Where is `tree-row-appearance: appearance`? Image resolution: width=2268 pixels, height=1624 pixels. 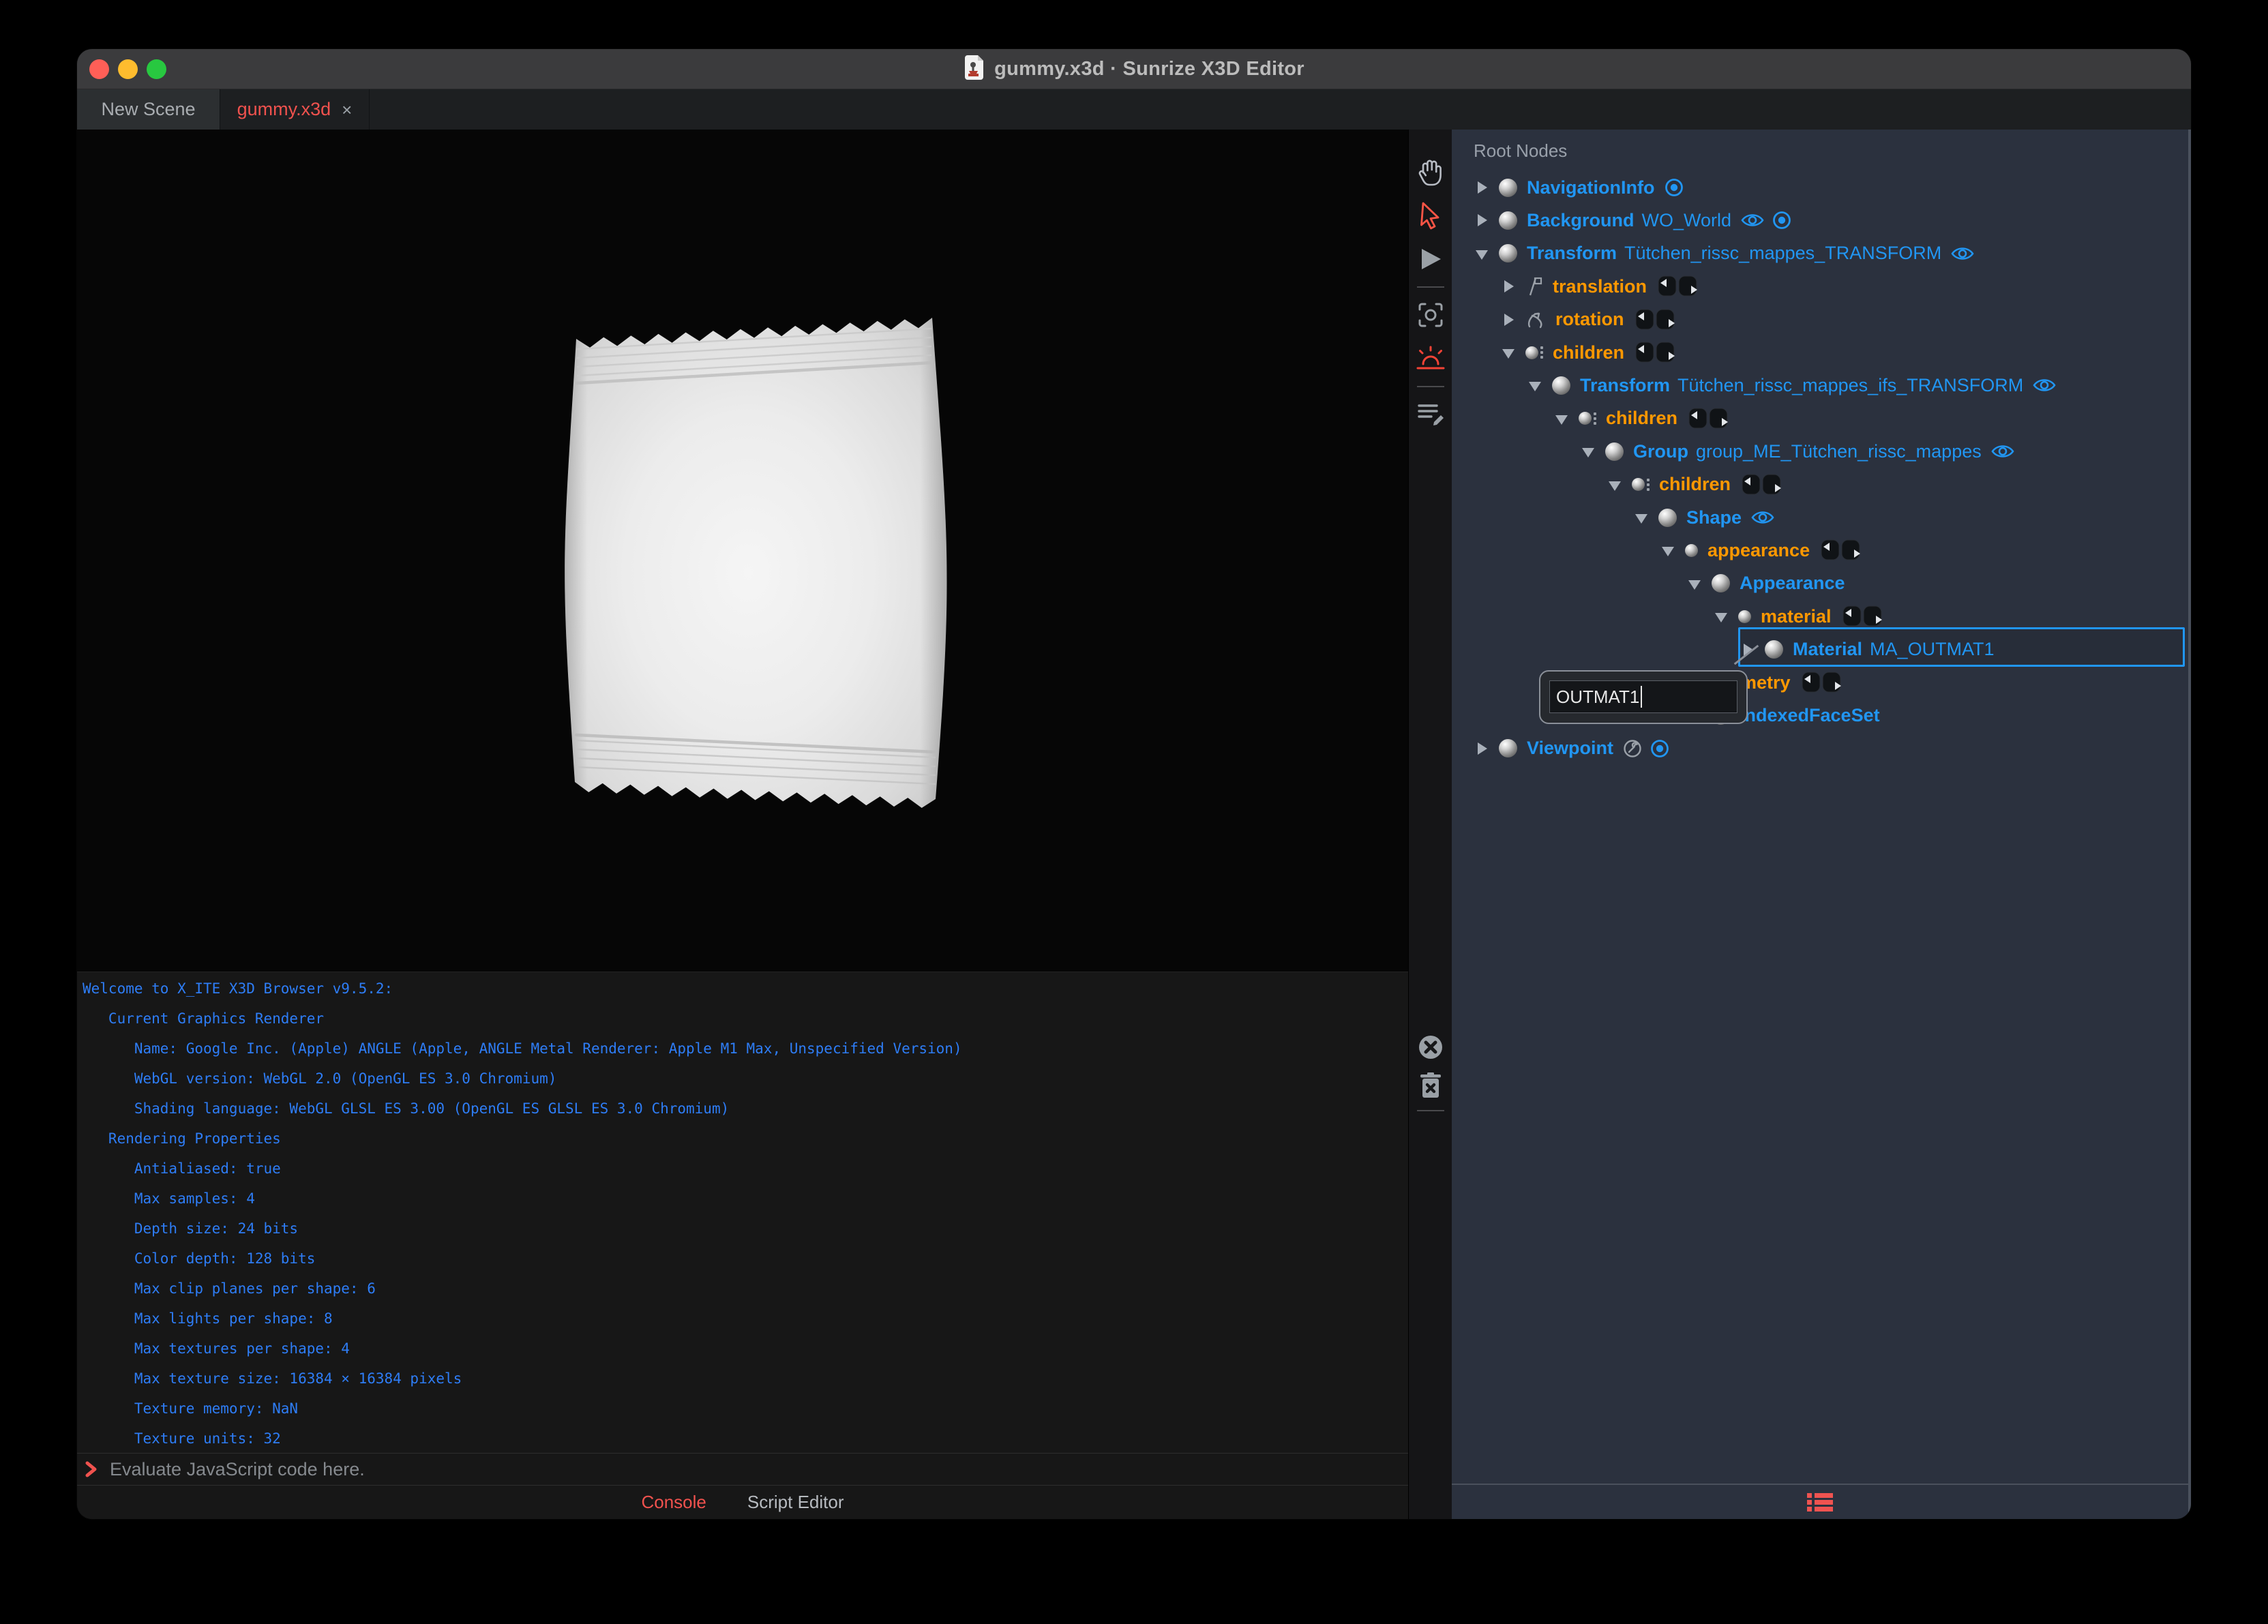
tree-row-appearance: appearance is located at coordinates (1763, 550).